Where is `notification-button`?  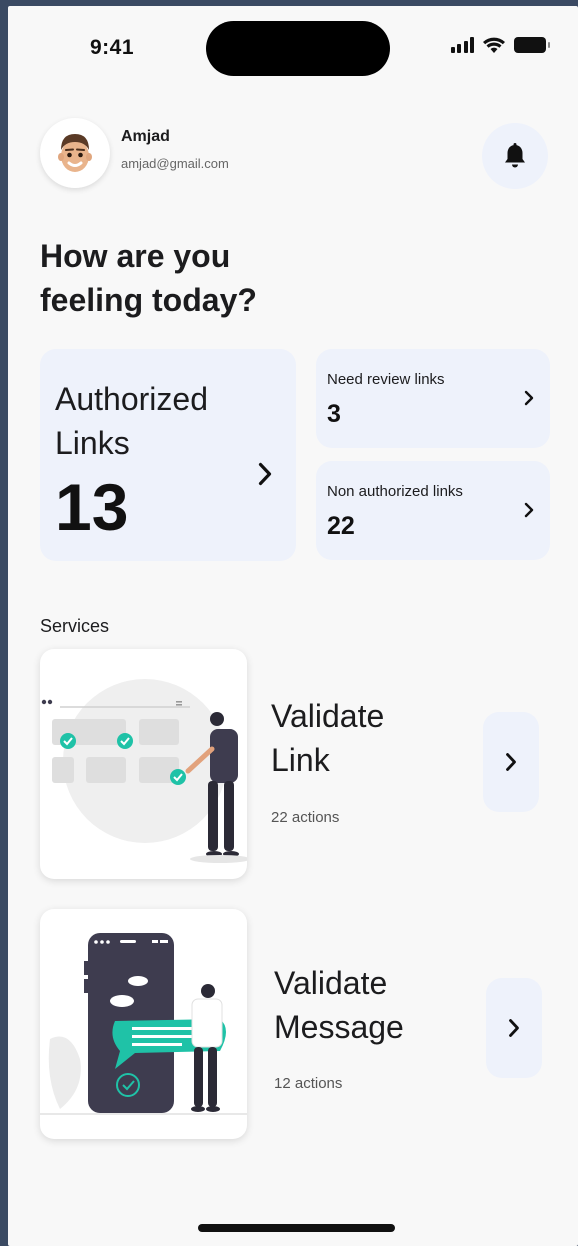 notification-button is located at coordinates (515, 156).